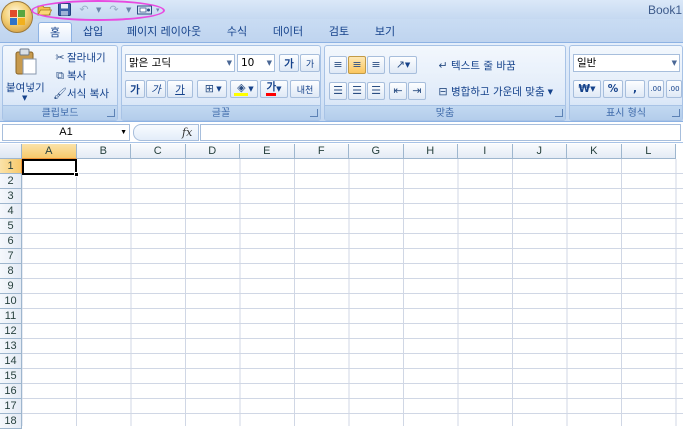 This screenshot has width=683, height=429. Describe the element at coordinates (11, 391) in the screenshot. I see `row-header-16: 16` at that location.